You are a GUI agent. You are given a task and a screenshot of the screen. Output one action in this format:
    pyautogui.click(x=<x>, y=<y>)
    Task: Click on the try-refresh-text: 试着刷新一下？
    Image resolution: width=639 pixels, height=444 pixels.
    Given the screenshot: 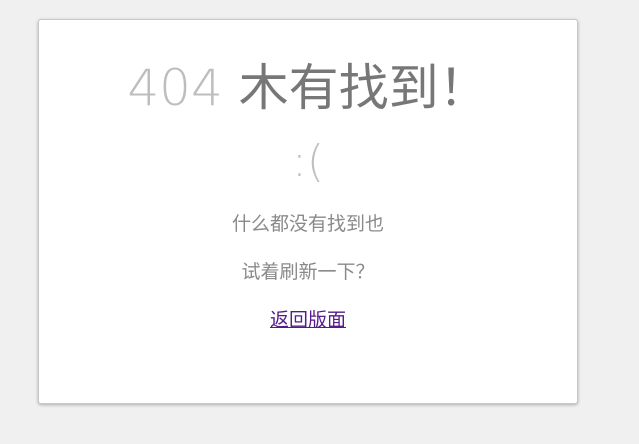 What is the action you would take?
    pyautogui.click(x=308, y=272)
    